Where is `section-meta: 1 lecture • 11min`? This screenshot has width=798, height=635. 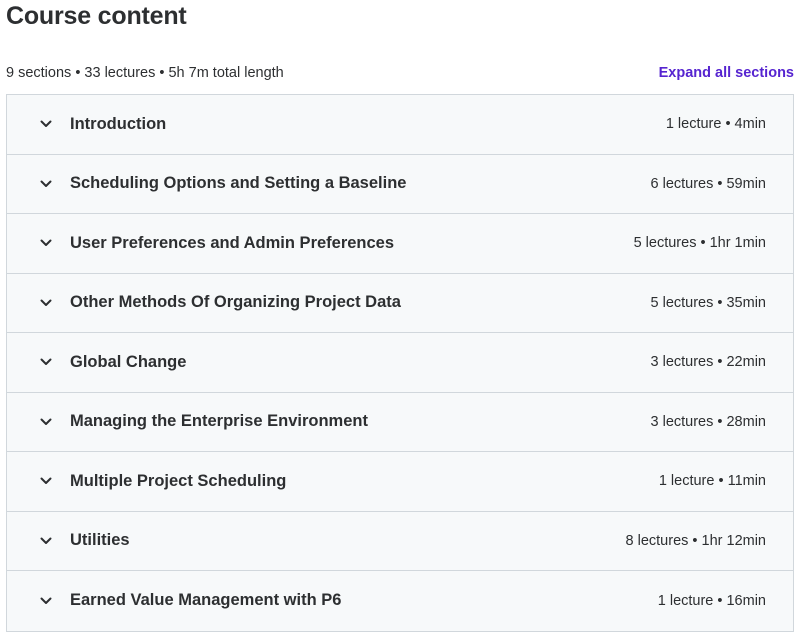 section-meta: 1 lecture • 11min is located at coordinates (712, 481).